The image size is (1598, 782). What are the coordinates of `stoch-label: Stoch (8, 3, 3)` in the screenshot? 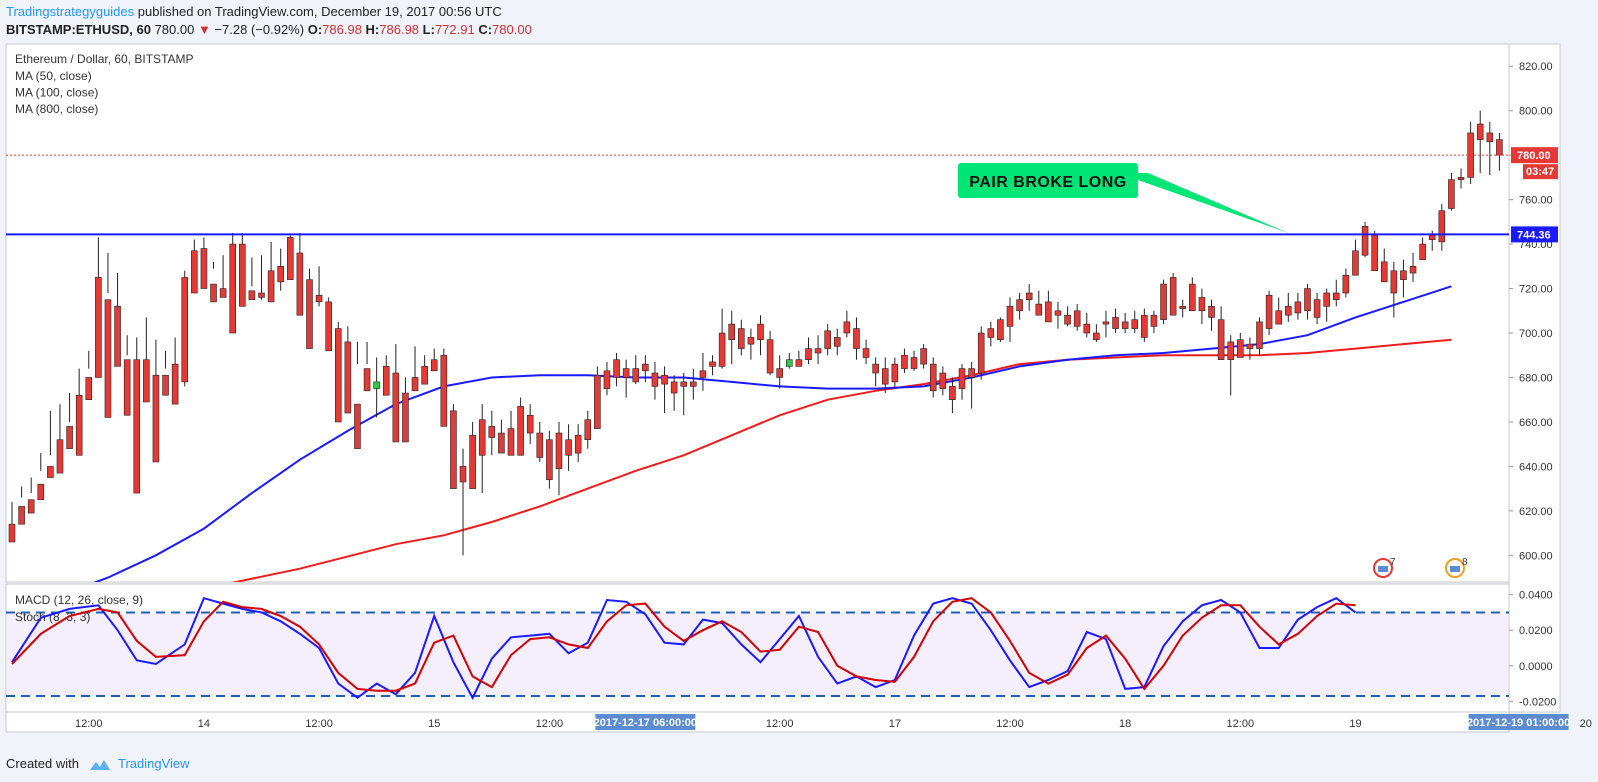 It's located at (52, 617).